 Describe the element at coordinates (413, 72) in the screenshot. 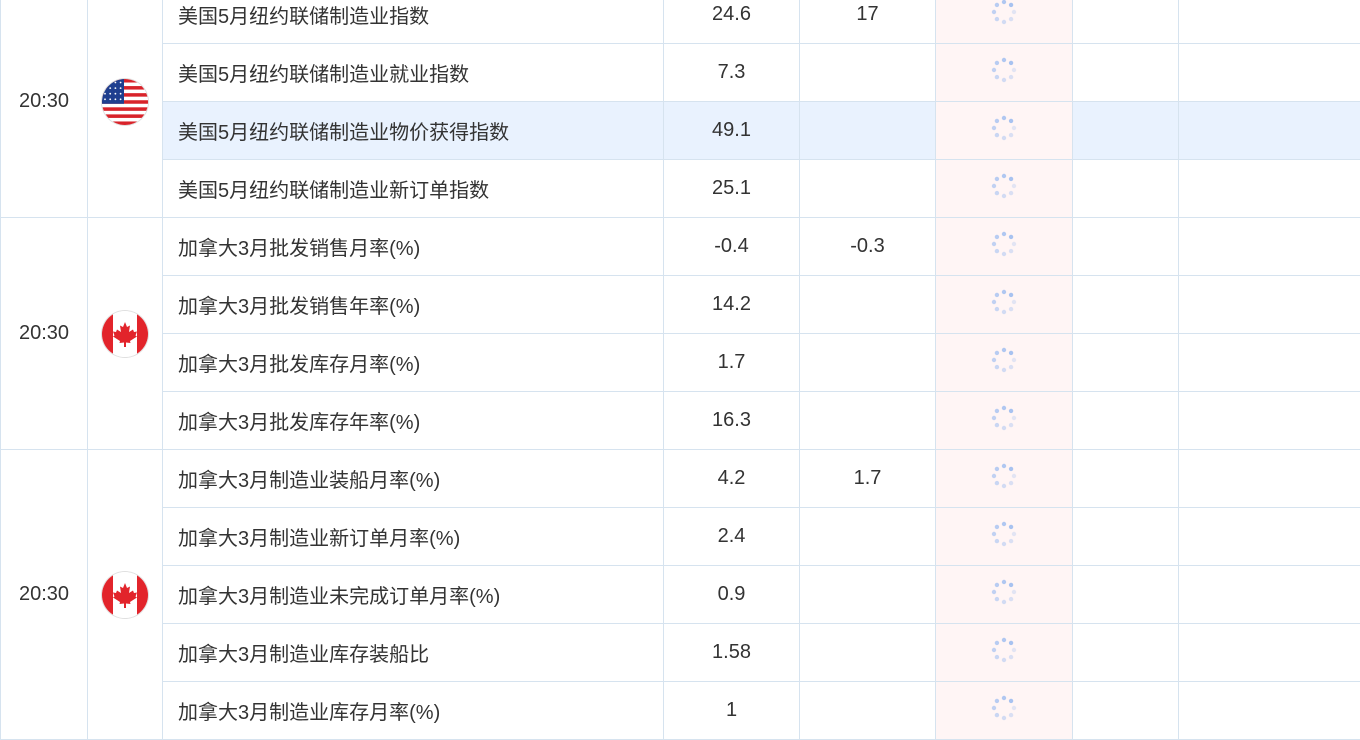

I see `indicator-name: 美国5月纽约联储制造业就业指数` at that location.